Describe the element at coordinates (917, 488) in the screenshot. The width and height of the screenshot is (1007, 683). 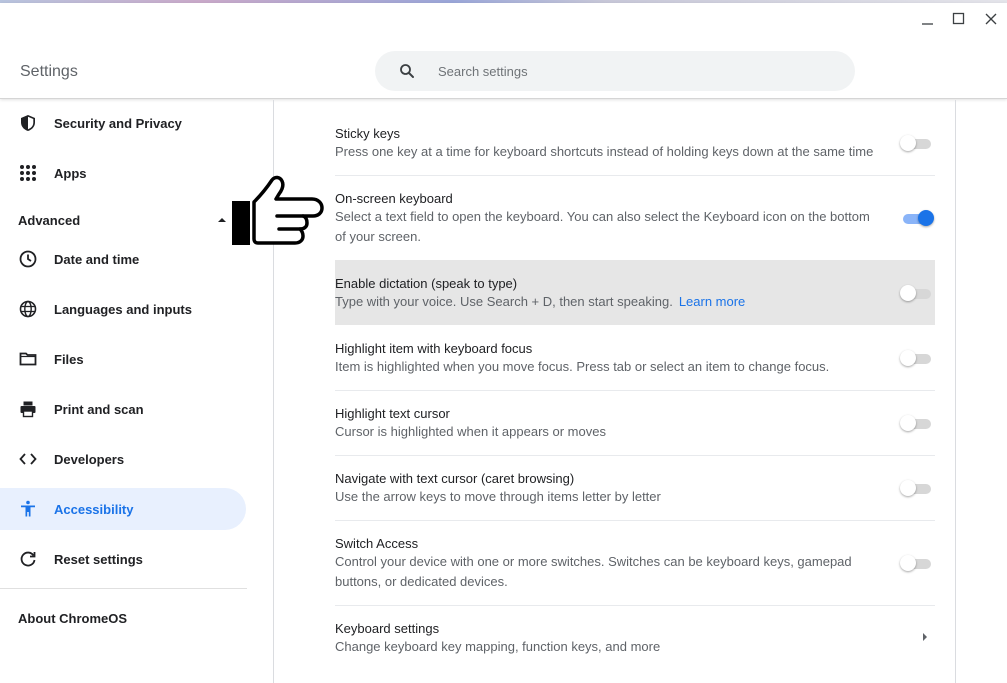
I see `caret-browsing-toggle` at that location.